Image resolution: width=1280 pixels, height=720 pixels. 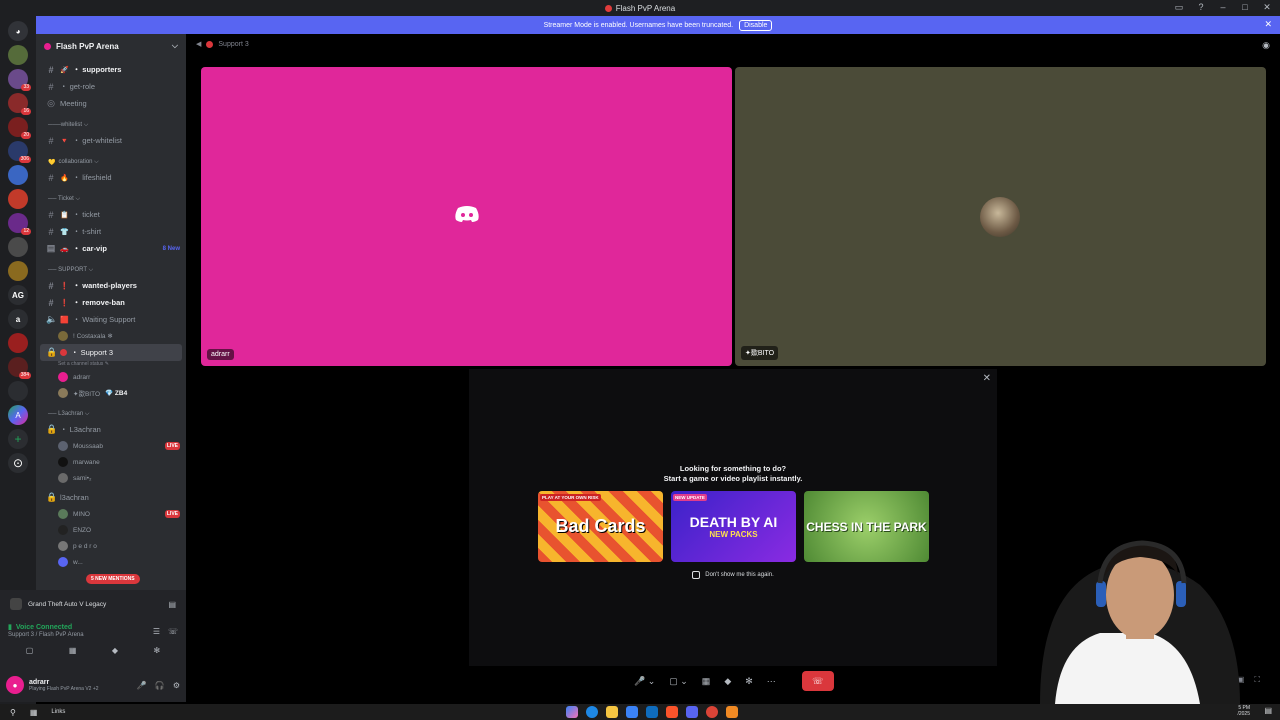 What do you see at coordinates (111, 377) in the screenshot?
I see `voice-member: adrarr` at bounding box center [111, 377].